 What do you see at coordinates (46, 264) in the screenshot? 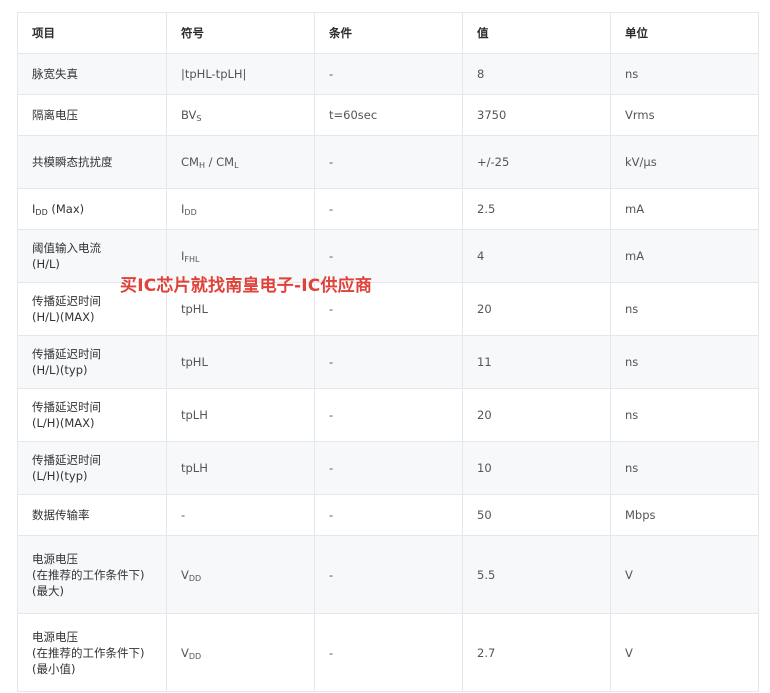
I see `item-line: (H/L)` at bounding box center [46, 264].